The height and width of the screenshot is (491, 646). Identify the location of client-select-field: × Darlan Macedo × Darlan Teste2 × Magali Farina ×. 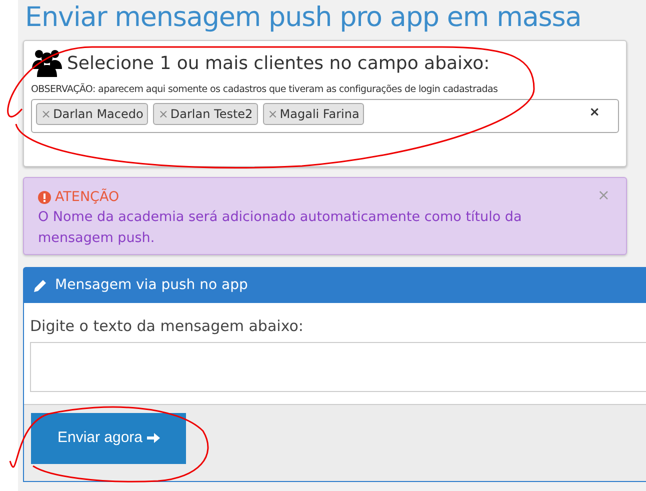
(325, 116).